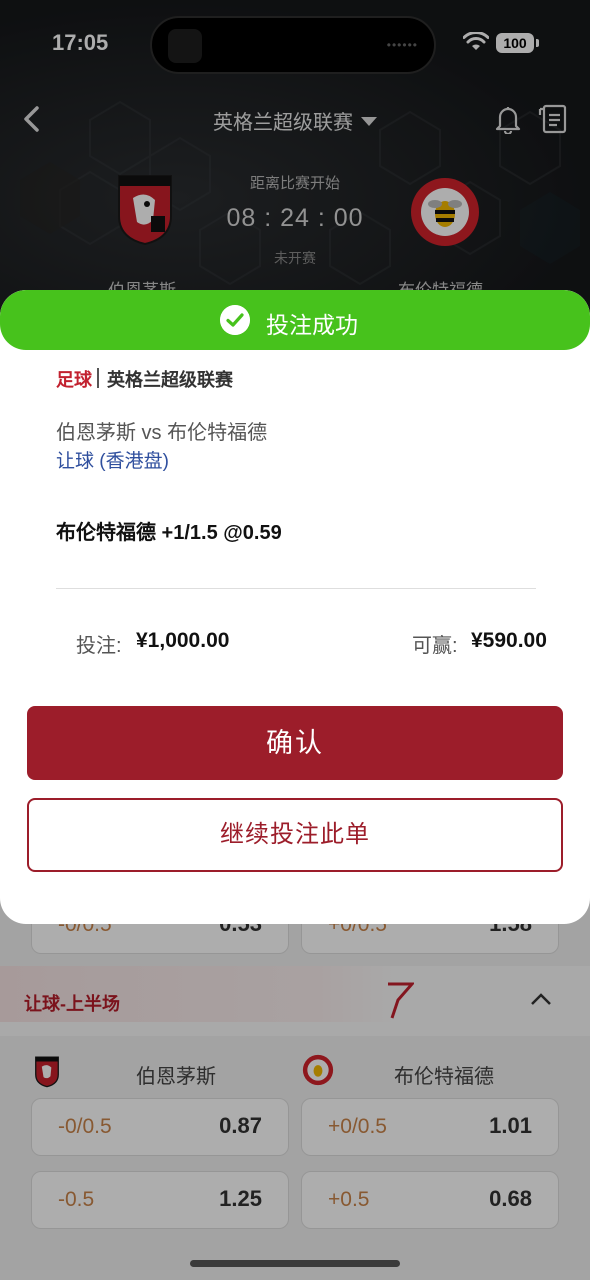 This screenshot has width=590, height=1280. What do you see at coordinates (170, 380) in the screenshot?
I see `league-tag: 英格兰超级联赛` at bounding box center [170, 380].